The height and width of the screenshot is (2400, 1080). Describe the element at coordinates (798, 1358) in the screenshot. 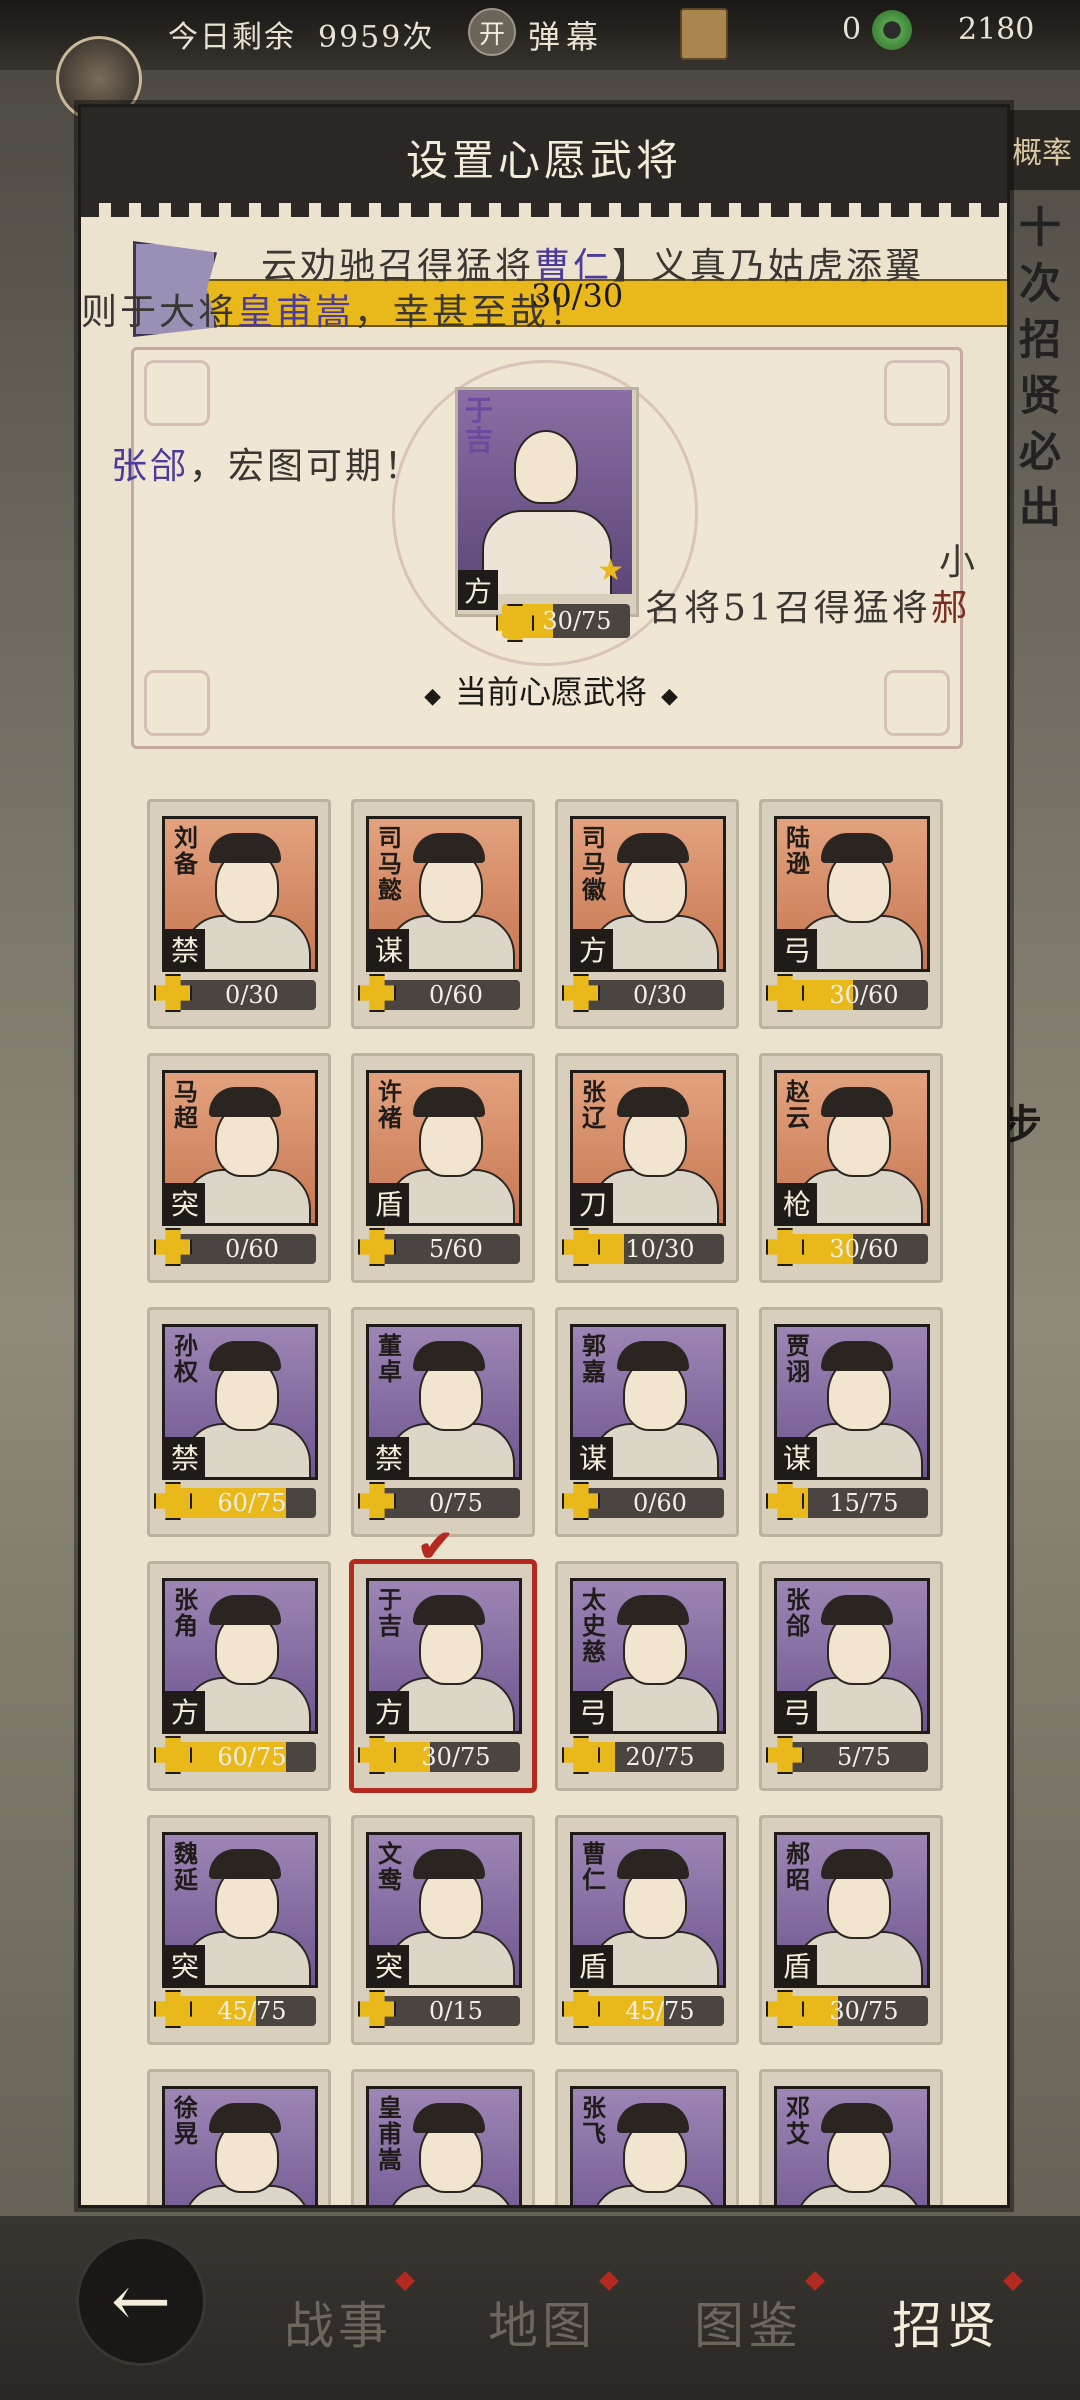

I see `hero-name: 贾诩` at that location.